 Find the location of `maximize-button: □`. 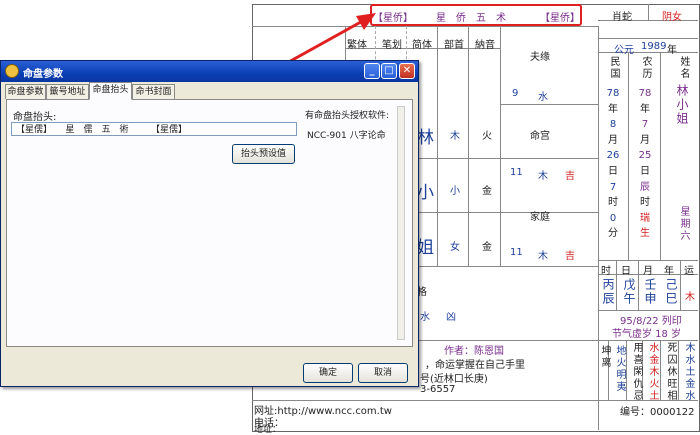

maximize-button: □ is located at coordinates (389, 71).